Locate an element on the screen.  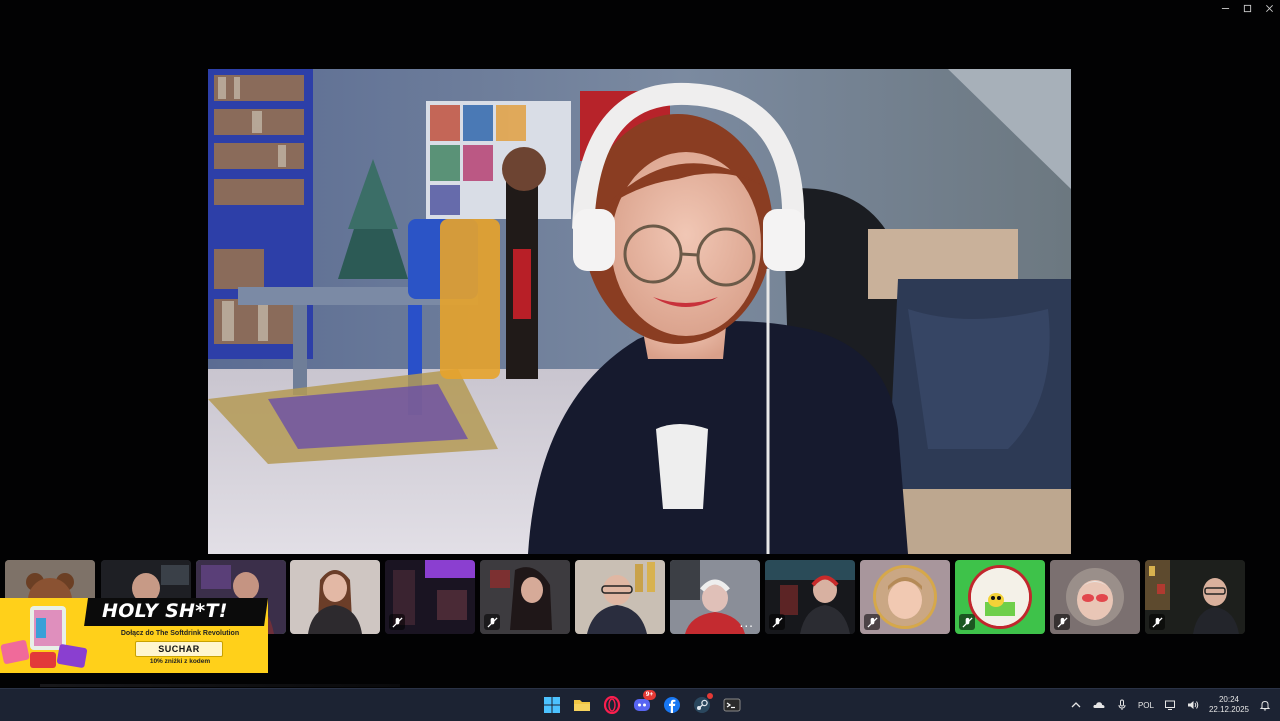
system-tray: POL 20:24 22.12.2025 is located at coordinates (1170, 705).